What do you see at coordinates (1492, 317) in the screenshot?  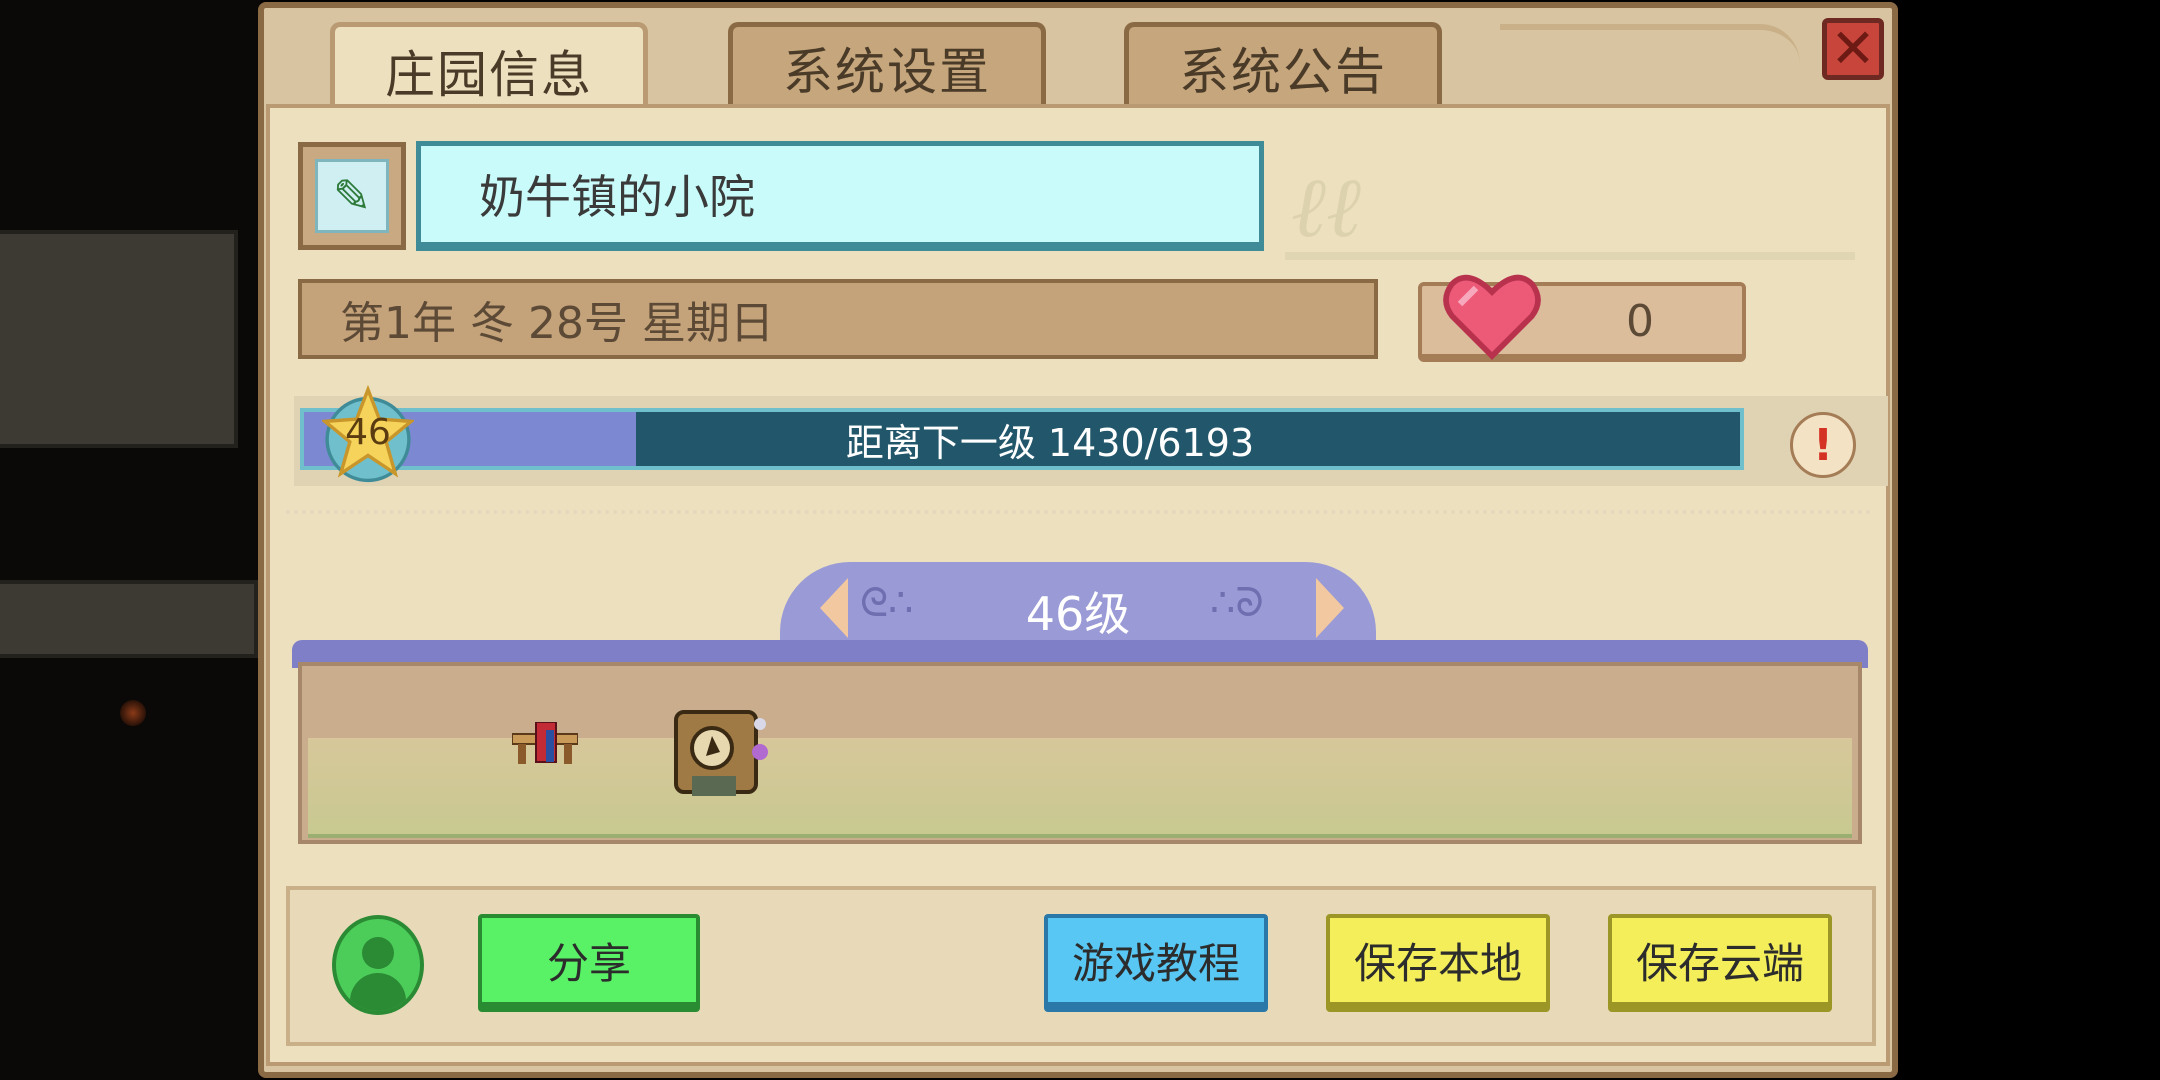 I see `heart-icon` at bounding box center [1492, 317].